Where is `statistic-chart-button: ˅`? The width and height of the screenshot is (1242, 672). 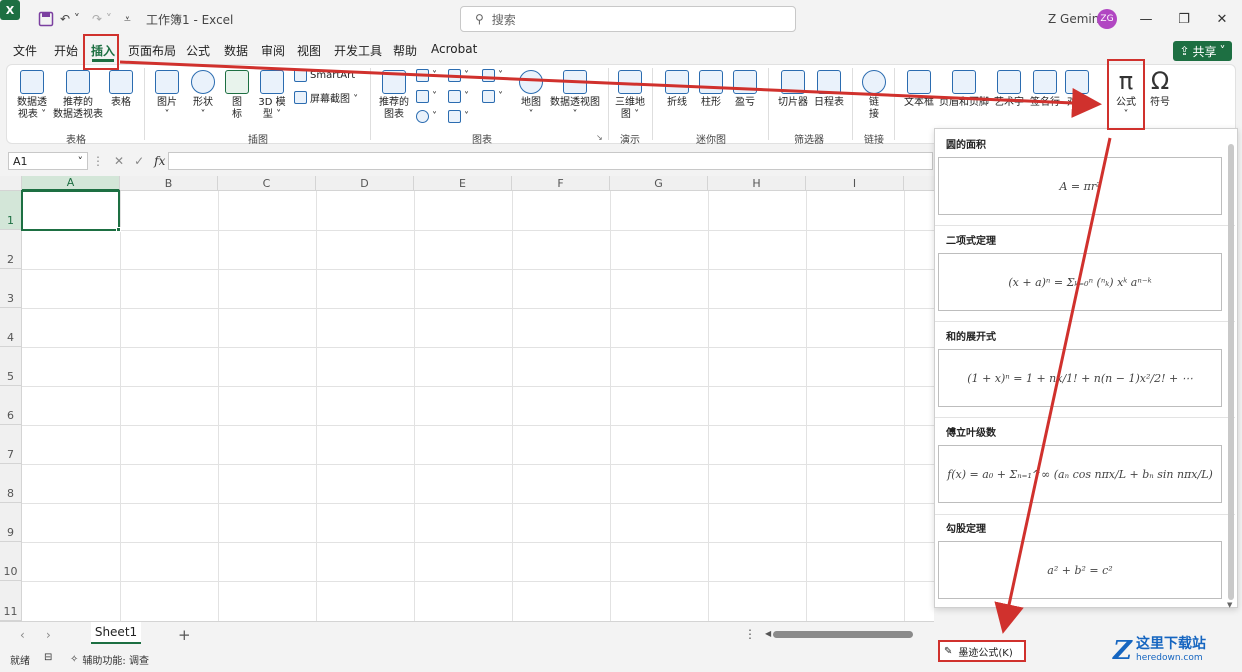
statistic-chart-button: ˅ is located at coordinates (458, 96).